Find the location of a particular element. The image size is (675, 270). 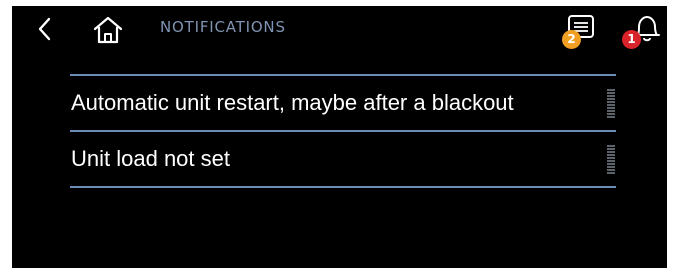

home-icon is located at coordinates (108, 30).